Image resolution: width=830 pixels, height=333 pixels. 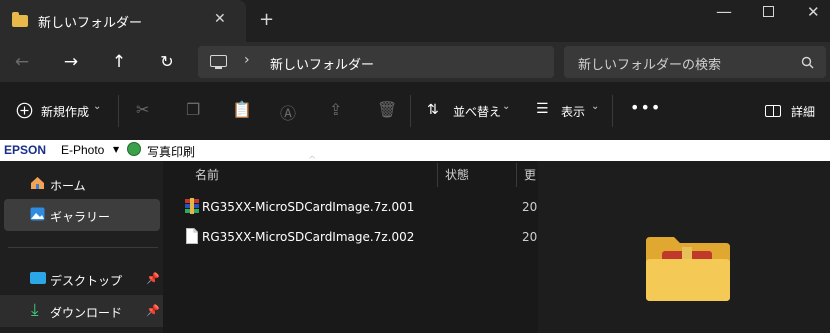 What do you see at coordinates (457, 174) in the screenshot?
I see `column-header-status: 状態` at bounding box center [457, 174].